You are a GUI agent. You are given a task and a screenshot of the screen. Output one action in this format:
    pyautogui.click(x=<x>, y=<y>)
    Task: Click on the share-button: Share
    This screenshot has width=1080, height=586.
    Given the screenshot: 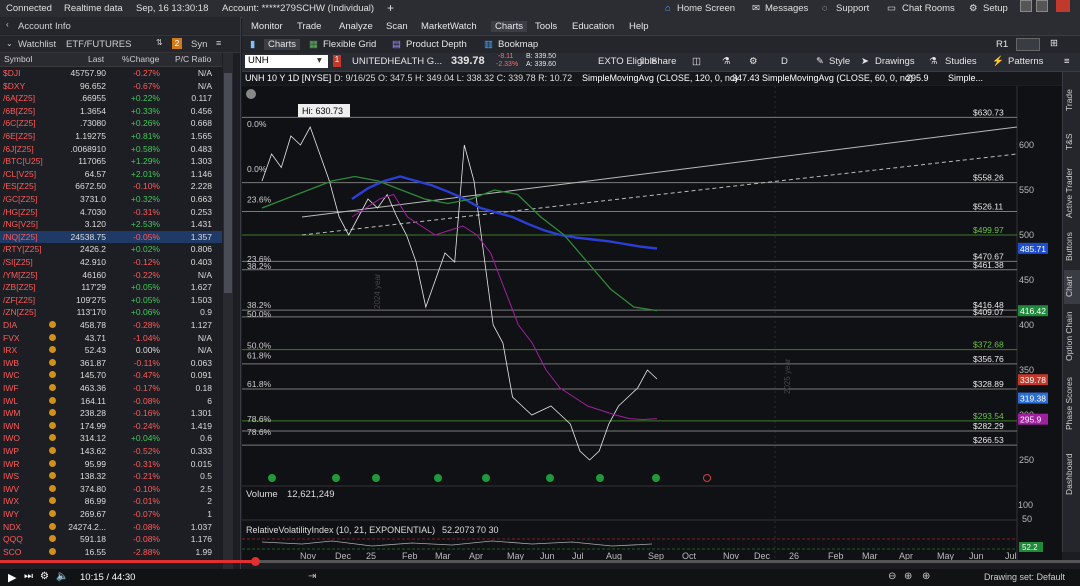 What is the action you would take?
    pyautogui.click(x=663, y=61)
    